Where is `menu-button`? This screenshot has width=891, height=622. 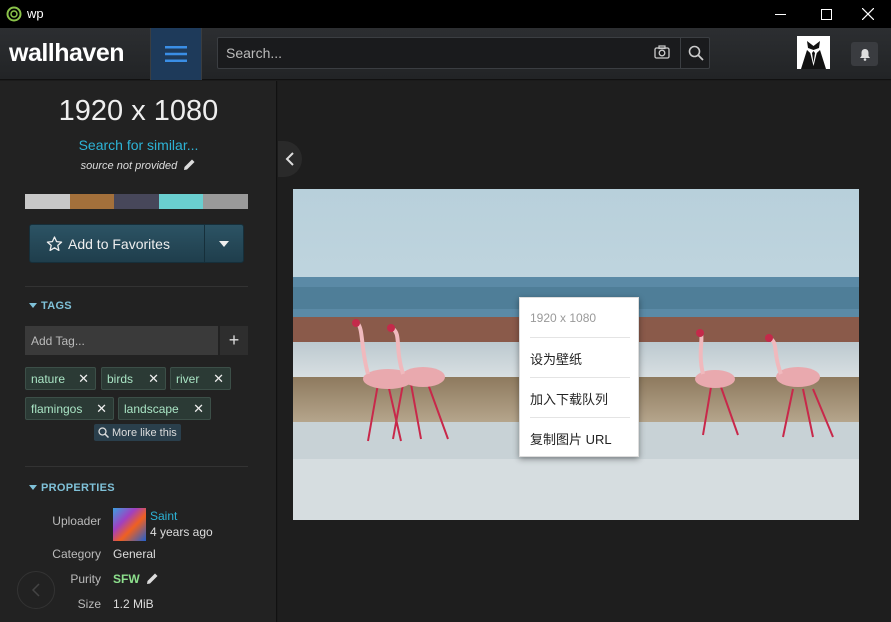
menu-button is located at coordinates (176, 54).